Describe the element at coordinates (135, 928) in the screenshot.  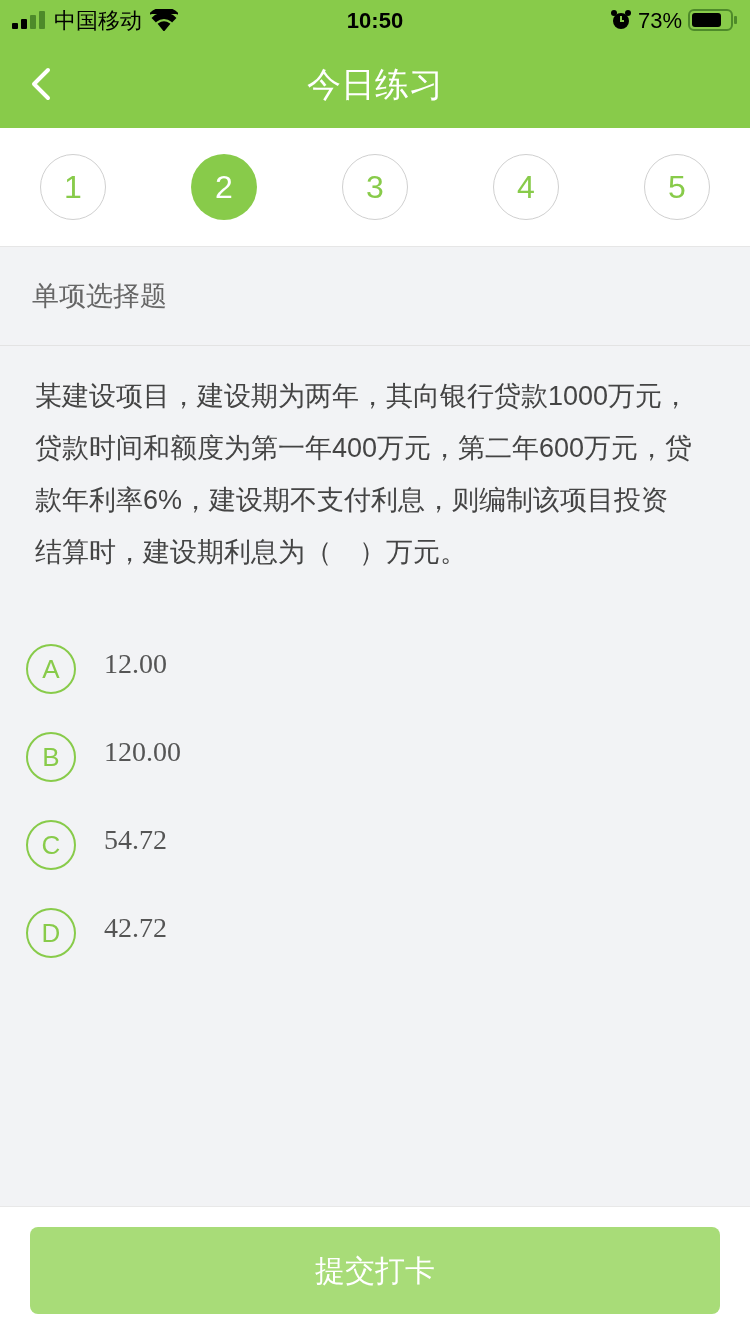
I see `option-text: 42.72` at that location.